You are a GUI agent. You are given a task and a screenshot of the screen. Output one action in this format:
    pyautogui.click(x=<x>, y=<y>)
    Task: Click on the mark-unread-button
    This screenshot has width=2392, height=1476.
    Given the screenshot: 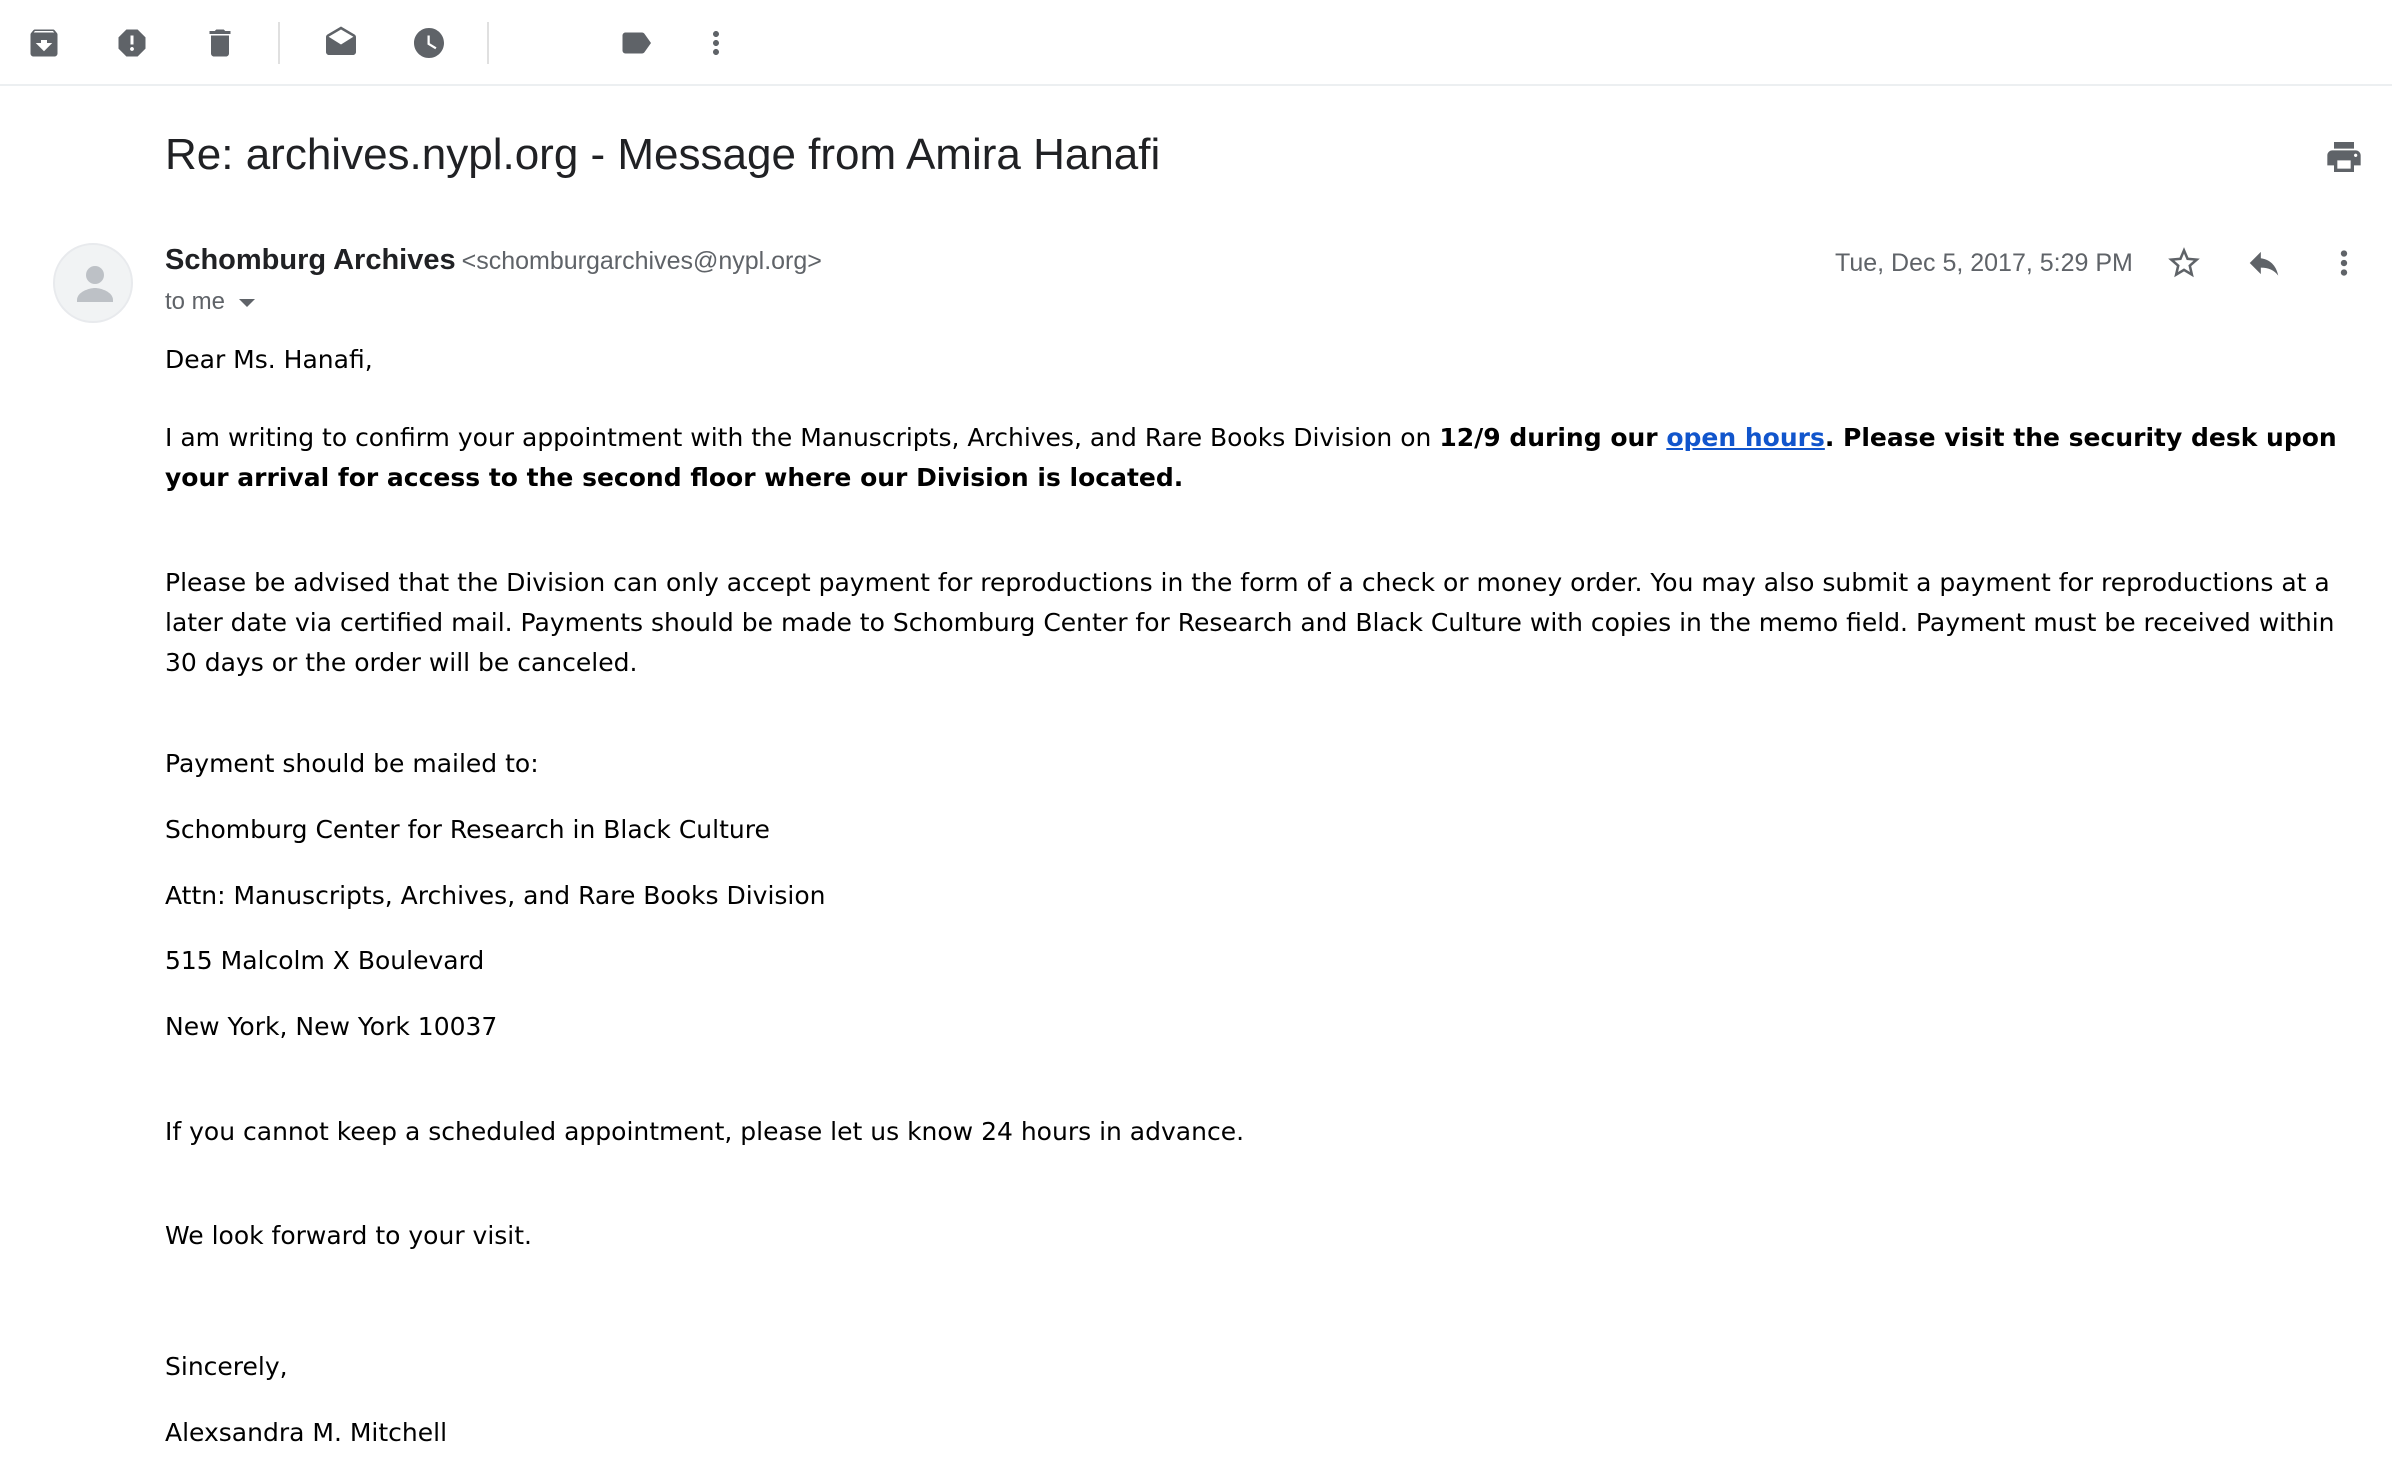 What is the action you would take?
    pyautogui.click(x=341, y=43)
    